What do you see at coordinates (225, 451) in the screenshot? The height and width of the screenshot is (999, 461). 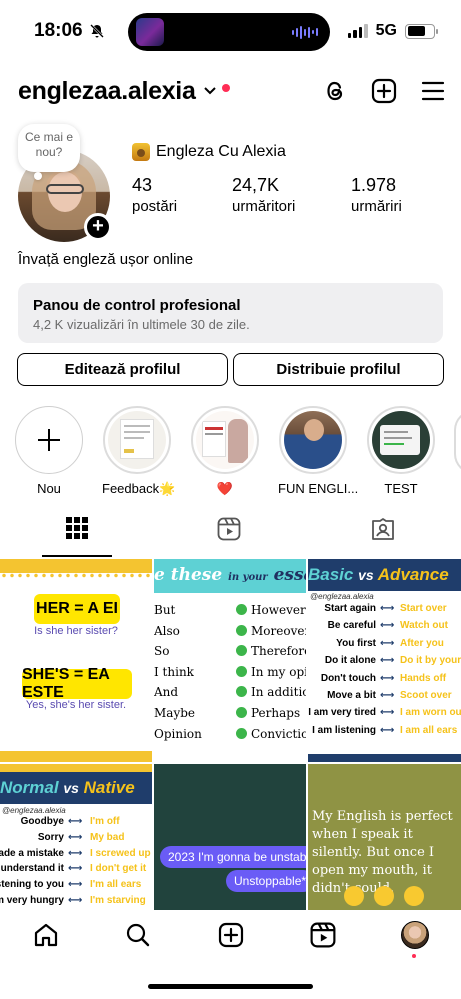 I see `highlight-heart: ❤️` at bounding box center [225, 451].